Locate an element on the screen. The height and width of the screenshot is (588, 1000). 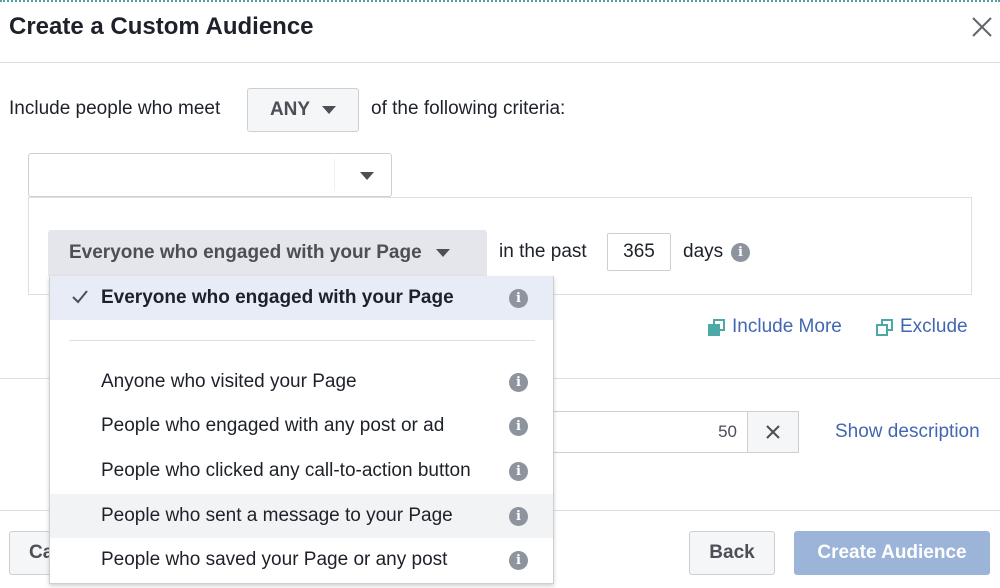
back-button: Back is located at coordinates (732, 553).